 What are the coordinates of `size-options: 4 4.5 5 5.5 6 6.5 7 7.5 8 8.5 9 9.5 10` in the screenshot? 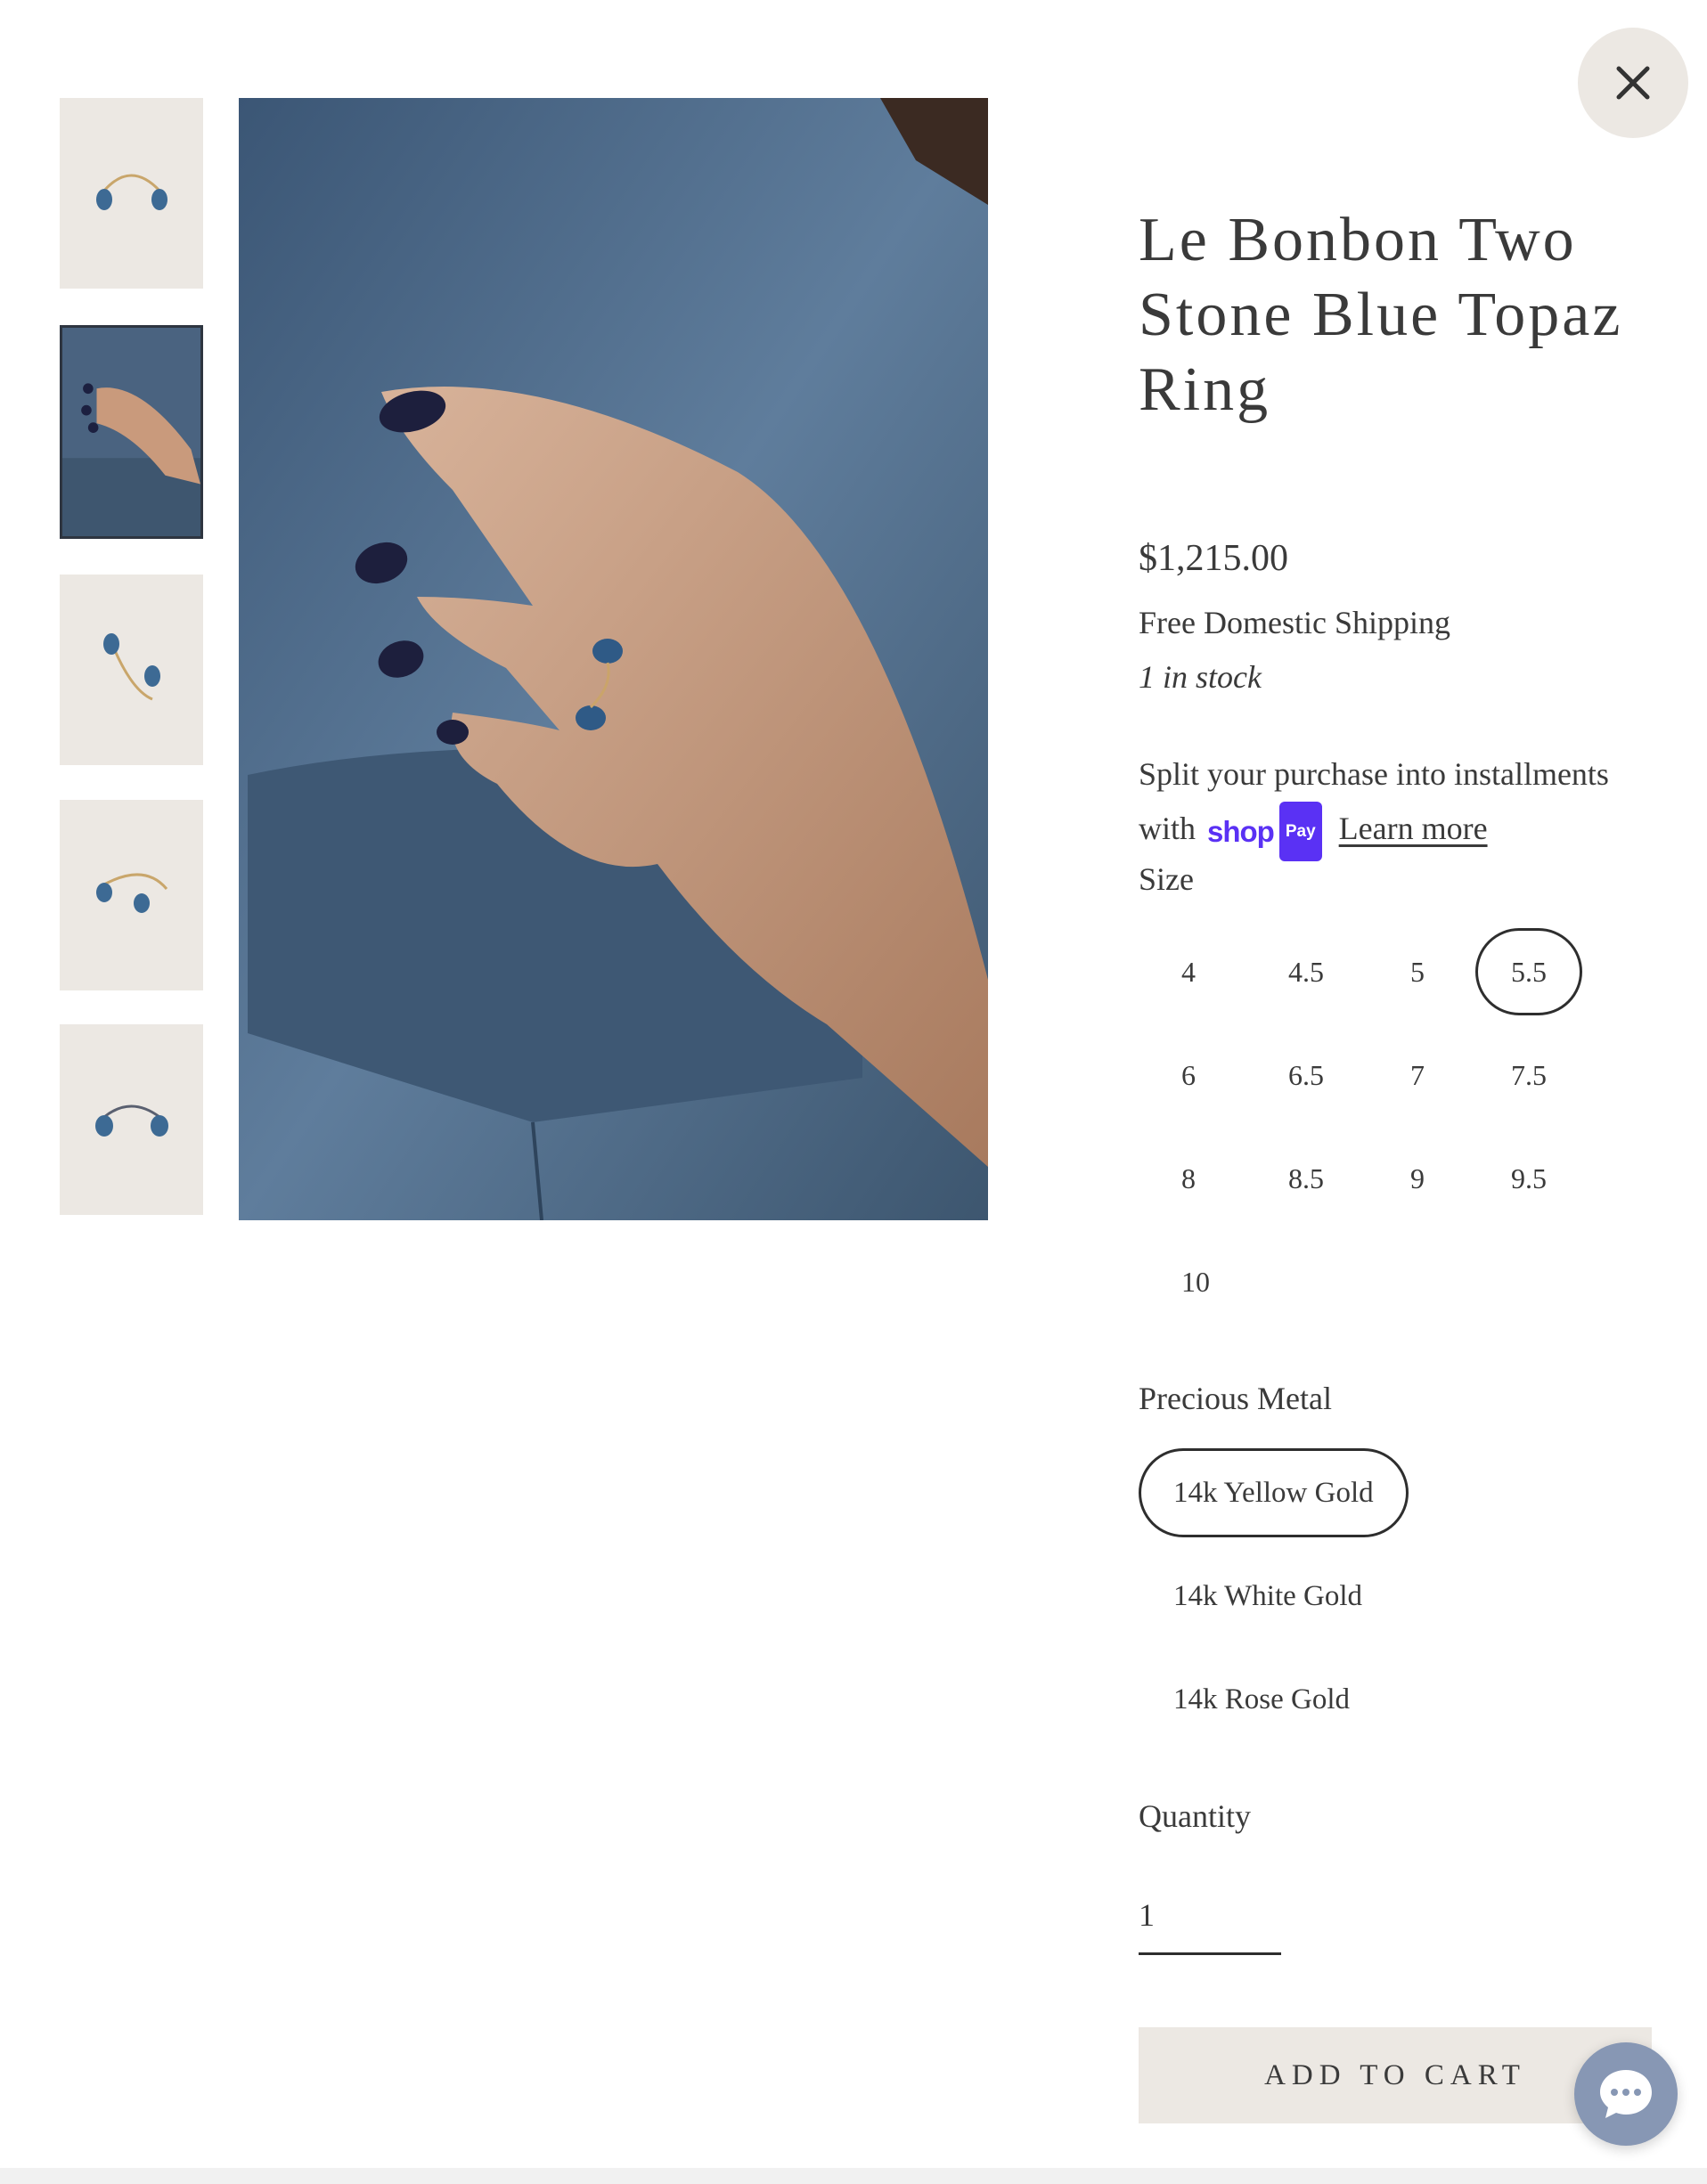 It's located at (1406, 1113).